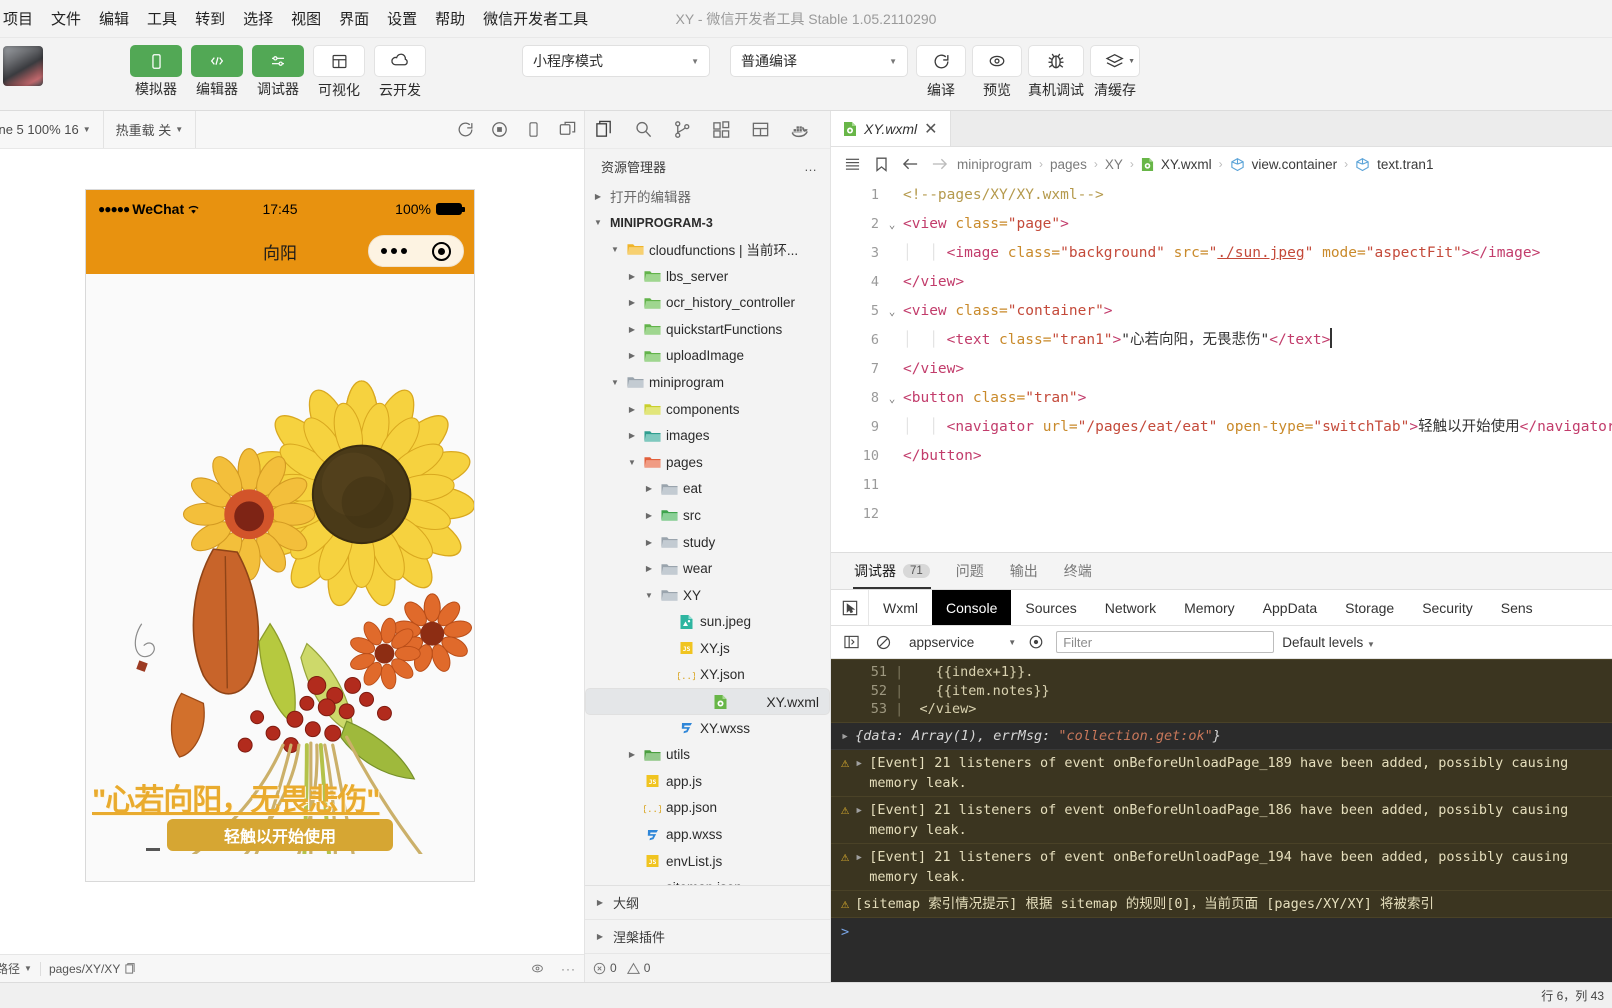 The height and width of the screenshot is (1008, 1612). I want to click on breadcrumb-item-3: XY.wxml, so click(1186, 164).